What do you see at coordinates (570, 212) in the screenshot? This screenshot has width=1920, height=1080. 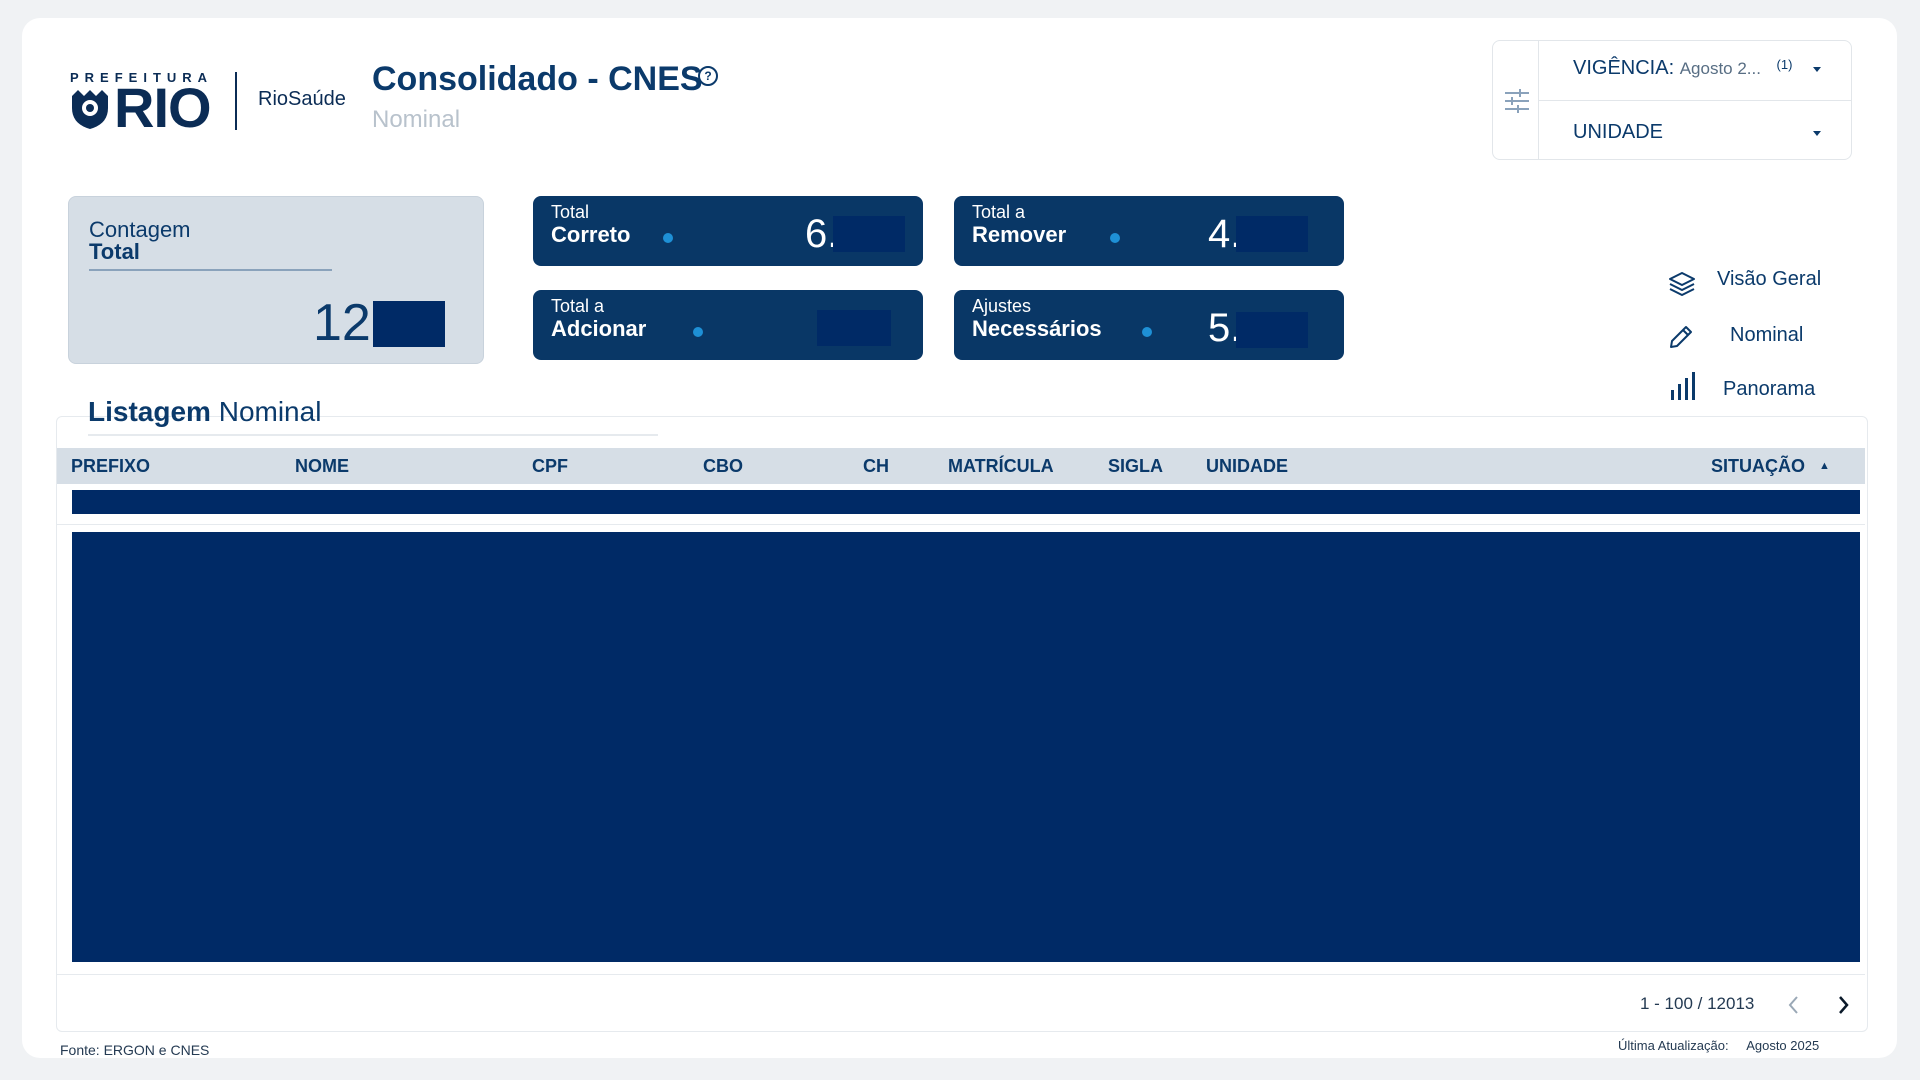 I see `kpi-correto-label-1: Total` at bounding box center [570, 212].